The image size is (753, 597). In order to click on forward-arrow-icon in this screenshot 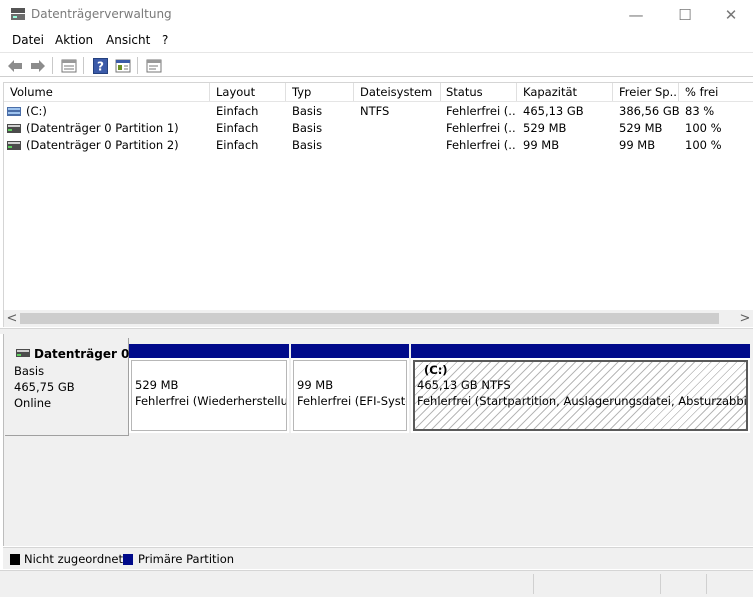, I will do `click(38, 65)`.